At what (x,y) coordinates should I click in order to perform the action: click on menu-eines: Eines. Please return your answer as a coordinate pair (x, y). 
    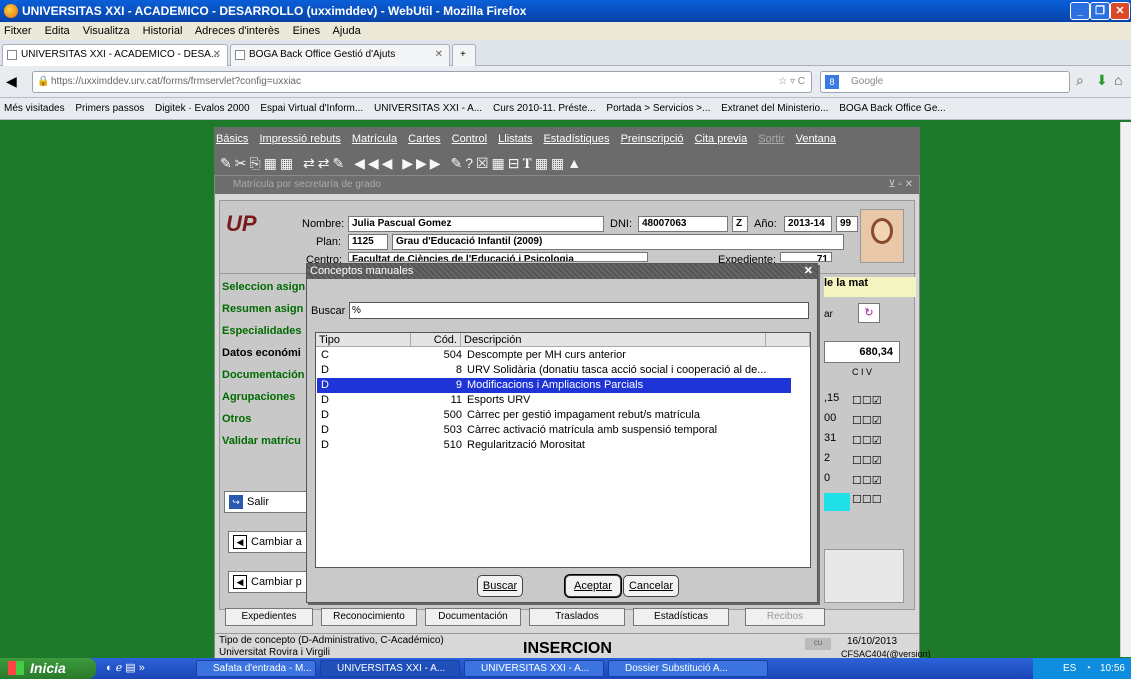
    Looking at the image, I should click on (307, 31).